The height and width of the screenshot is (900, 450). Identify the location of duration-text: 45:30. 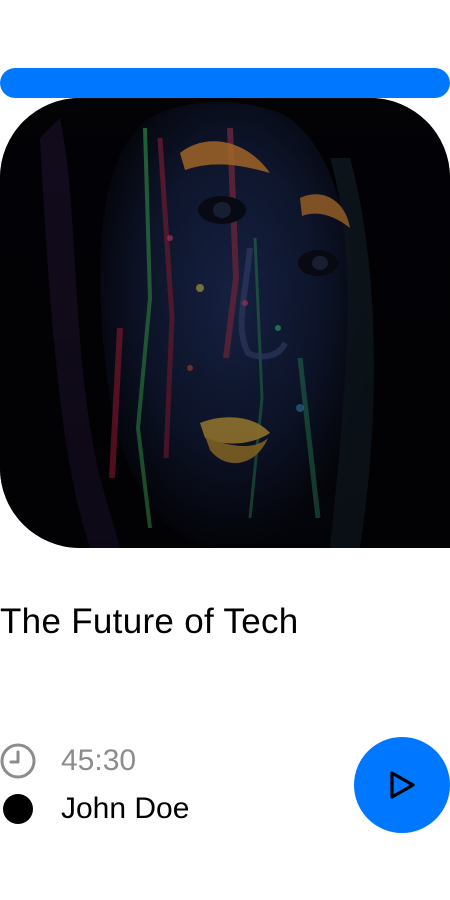
(99, 760).